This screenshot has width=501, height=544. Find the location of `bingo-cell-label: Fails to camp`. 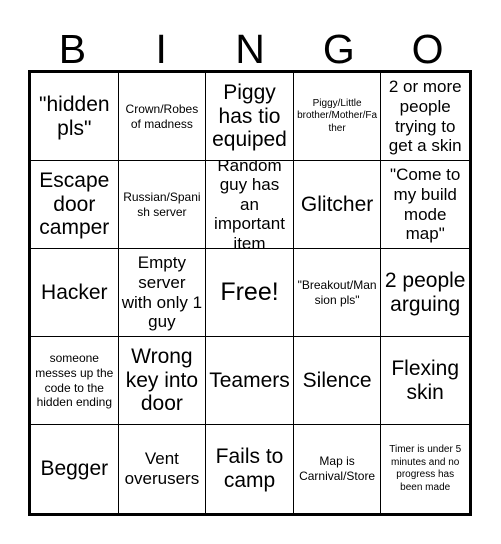

bingo-cell-label: Fails to camp is located at coordinates (249, 468).